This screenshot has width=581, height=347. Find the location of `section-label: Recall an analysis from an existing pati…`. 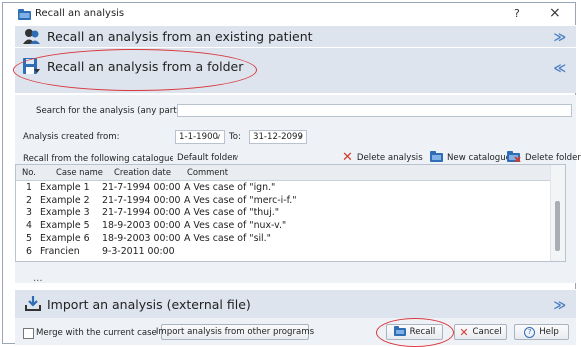

section-label: Recall an analysis from an existing pati… is located at coordinates (180, 36).